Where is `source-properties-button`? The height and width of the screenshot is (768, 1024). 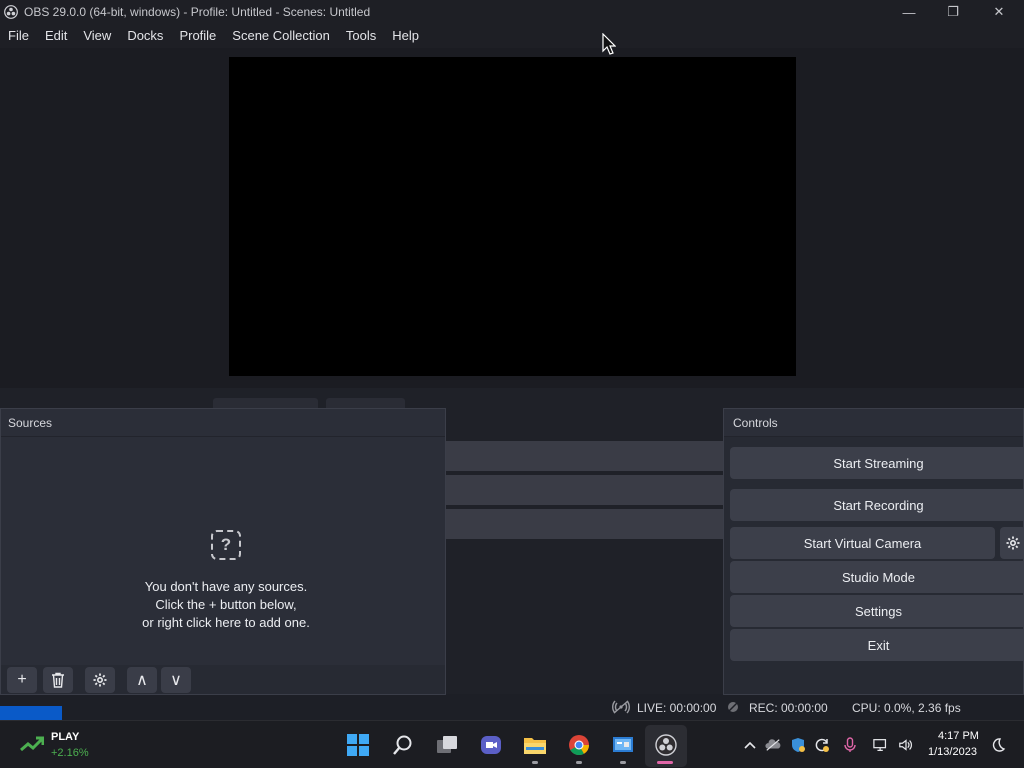
source-properties-button is located at coordinates (100, 680).